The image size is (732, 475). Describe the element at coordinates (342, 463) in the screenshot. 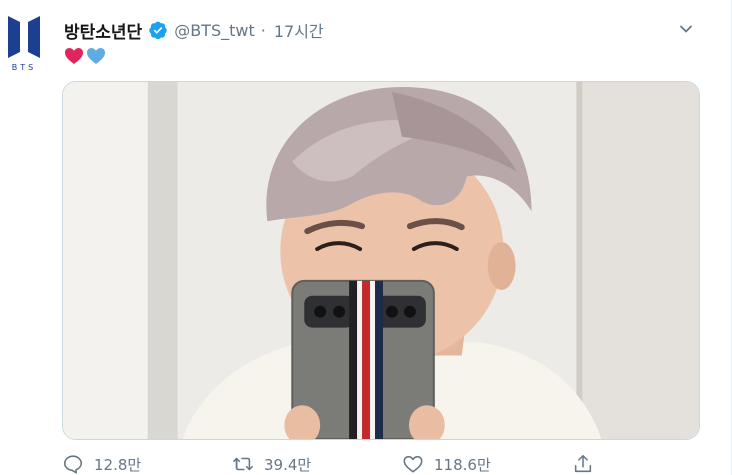

I see `tweet-actions: 12.8만 39.4만 118.6만` at that location.